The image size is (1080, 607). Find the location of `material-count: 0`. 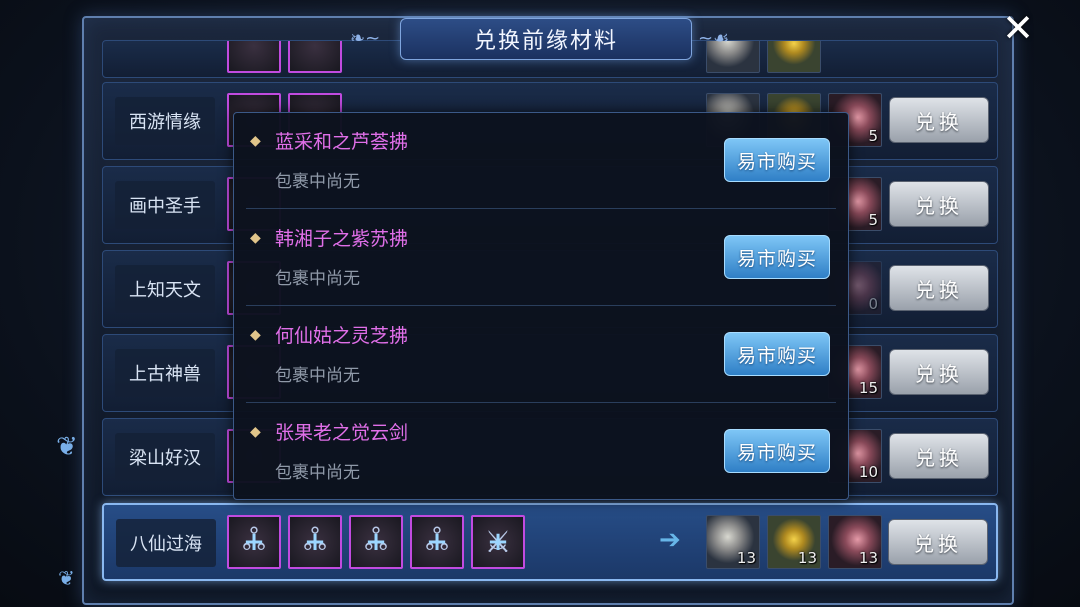

material-count: 0 is located at coordinates (873, 304).